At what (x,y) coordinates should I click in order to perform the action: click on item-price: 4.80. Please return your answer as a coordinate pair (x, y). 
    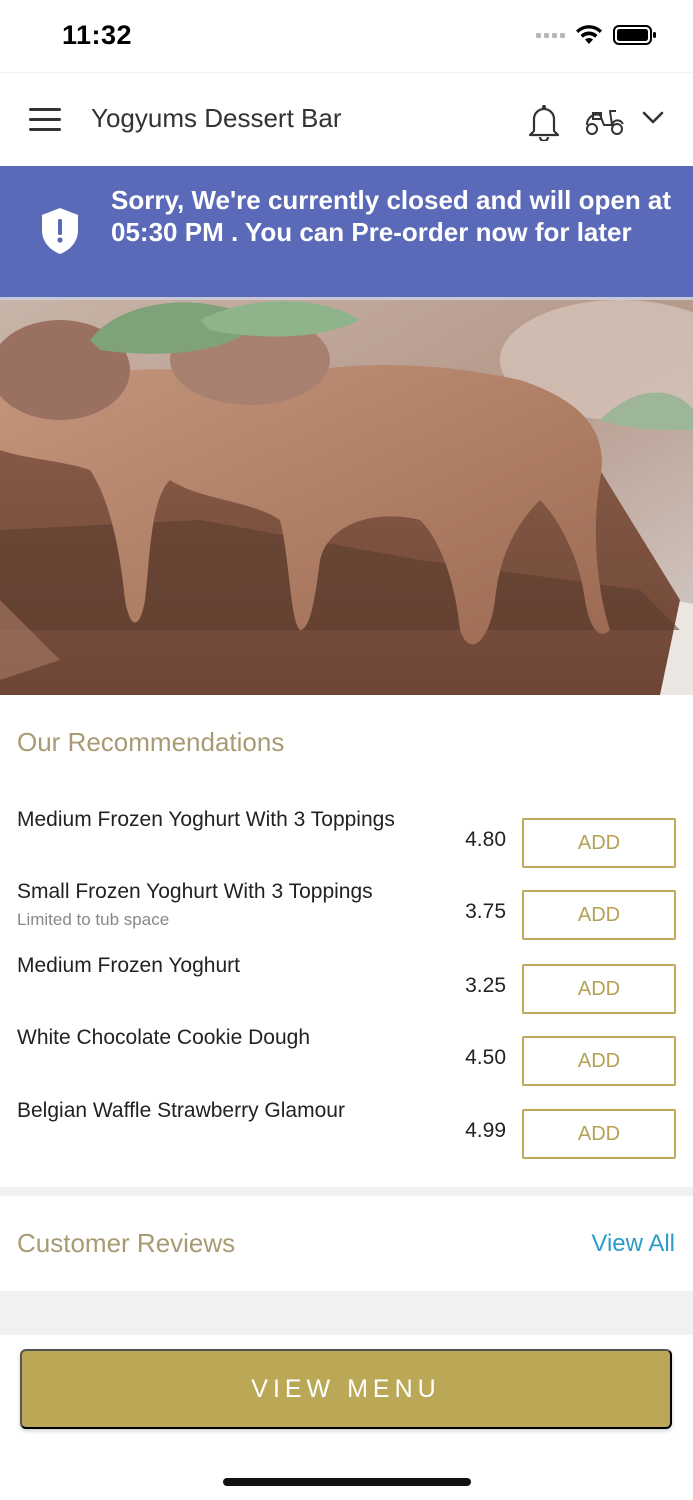
    Looking at the image, I should click on (485, 839).